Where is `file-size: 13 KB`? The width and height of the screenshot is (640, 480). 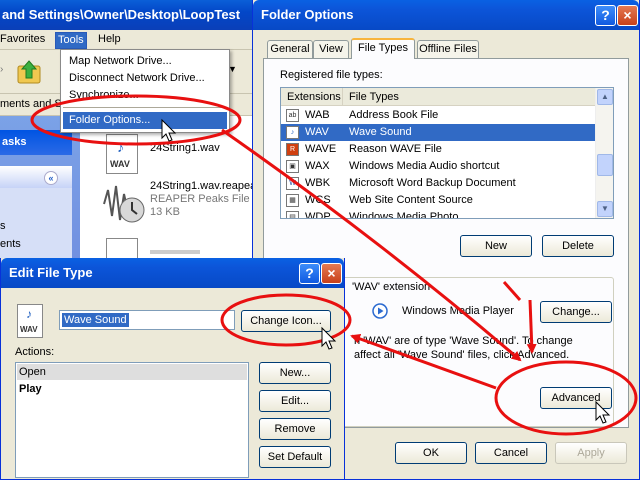
file-size: 13 KB is located at coordinates (165, 212).